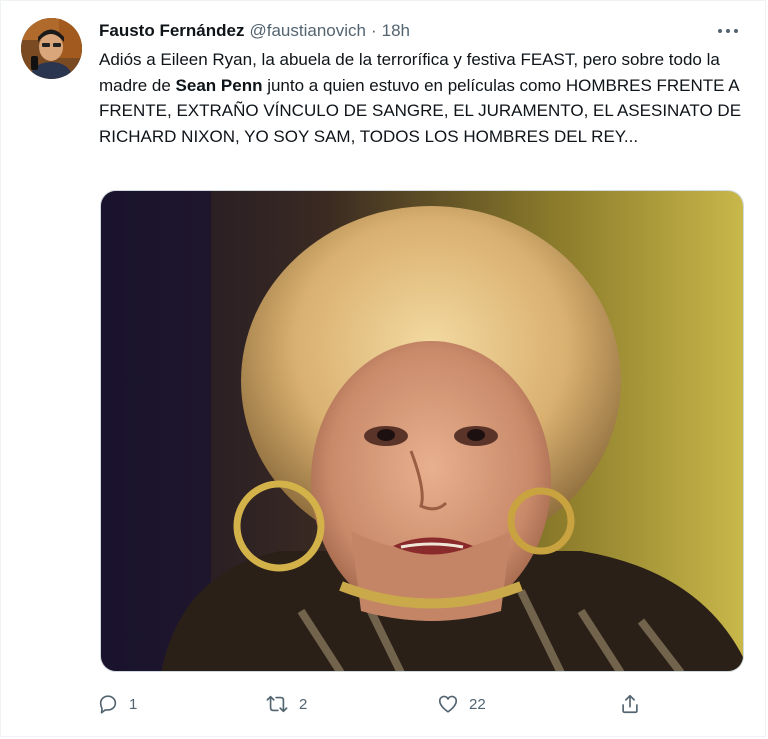  What do you see at coordinates (108, 704) in the screenshot?
I see `reply-icon` at bounding box center [108, 704].